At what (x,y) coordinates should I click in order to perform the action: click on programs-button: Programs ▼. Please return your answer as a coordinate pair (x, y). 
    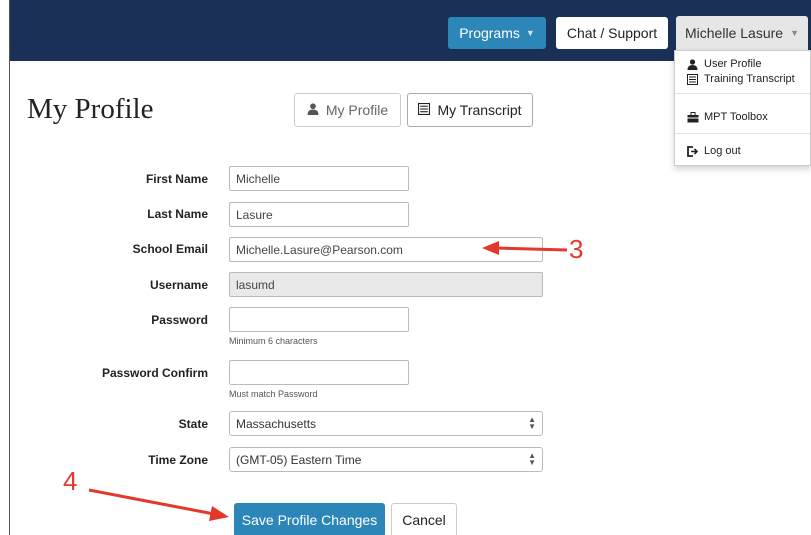
    Looking at the image, I should click on (497, 33).